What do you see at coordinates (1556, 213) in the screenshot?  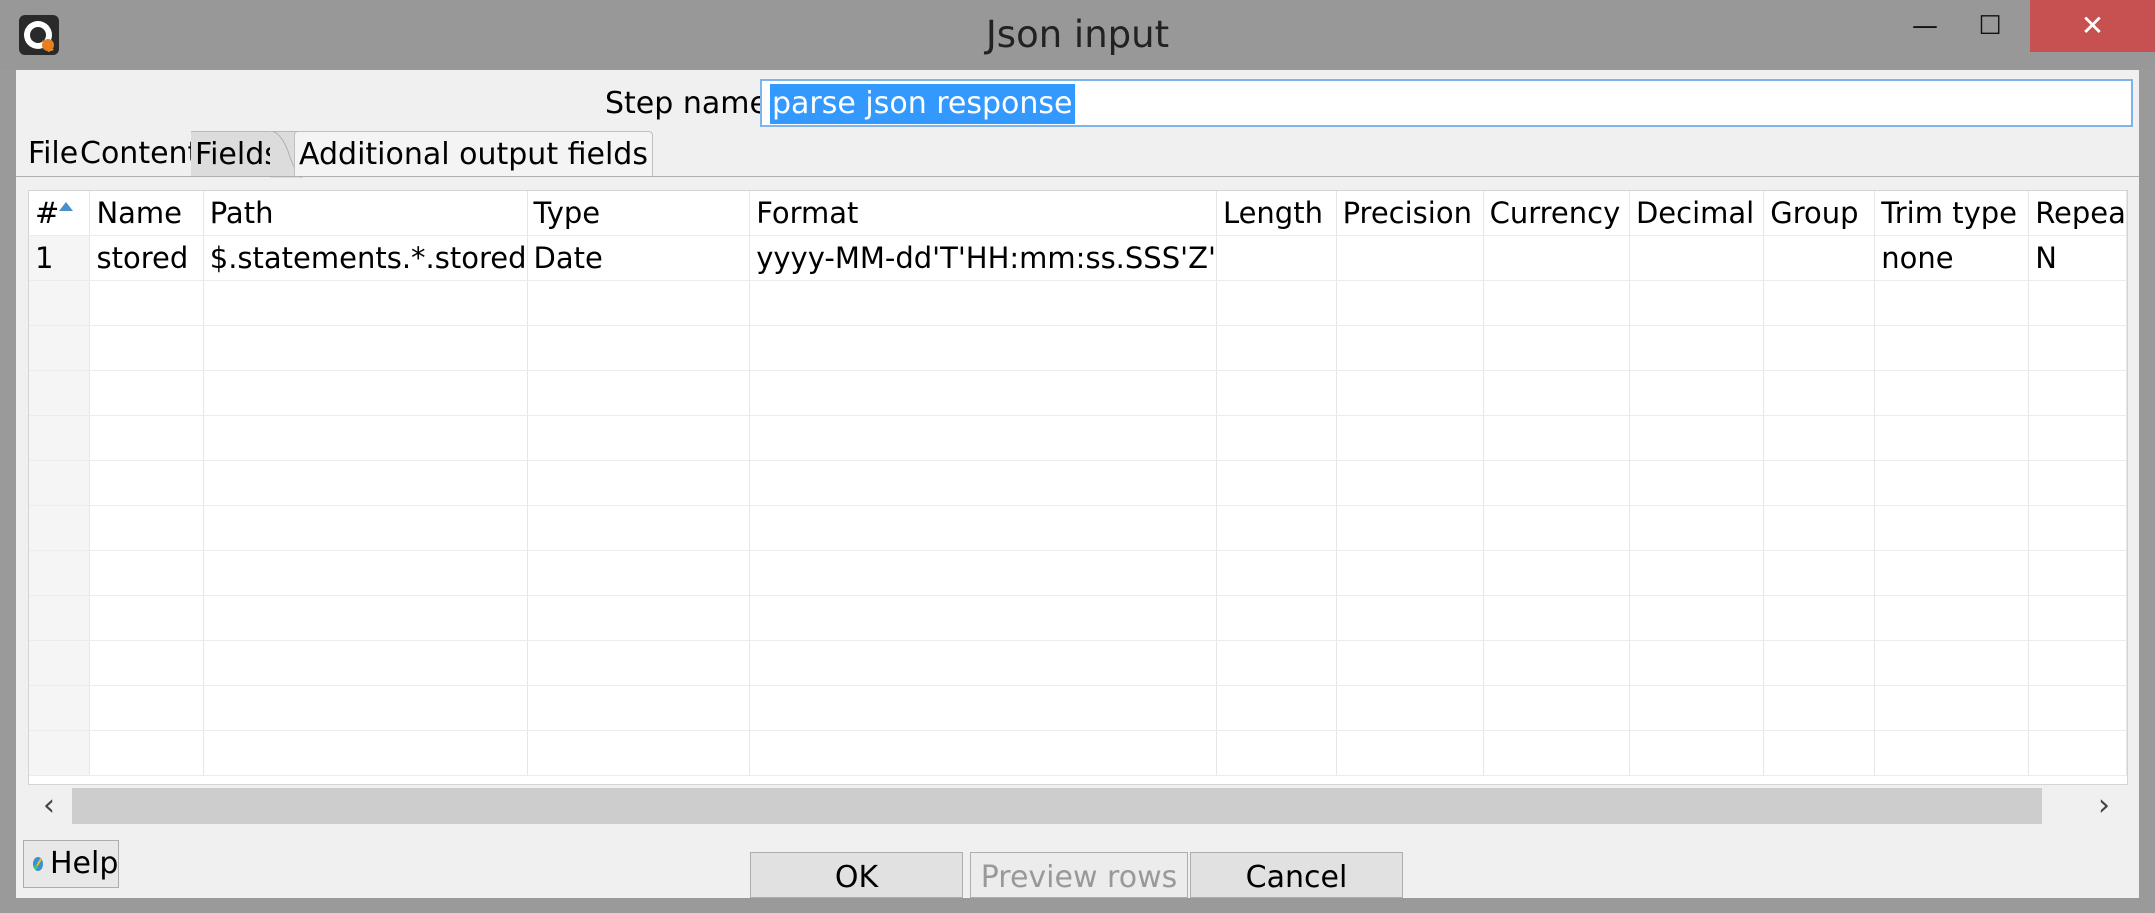 I see `column-header-currency: Currency` at bounding box center [1556, 213].